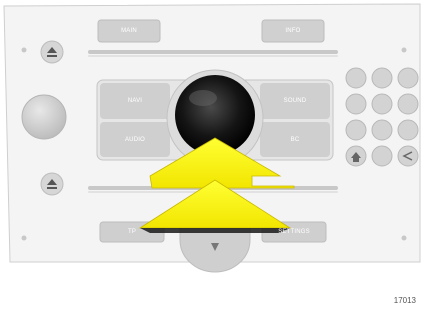 The width and height of the screenshot is (426, 313). I want to click on sound-button-shape, so click(295, 101).